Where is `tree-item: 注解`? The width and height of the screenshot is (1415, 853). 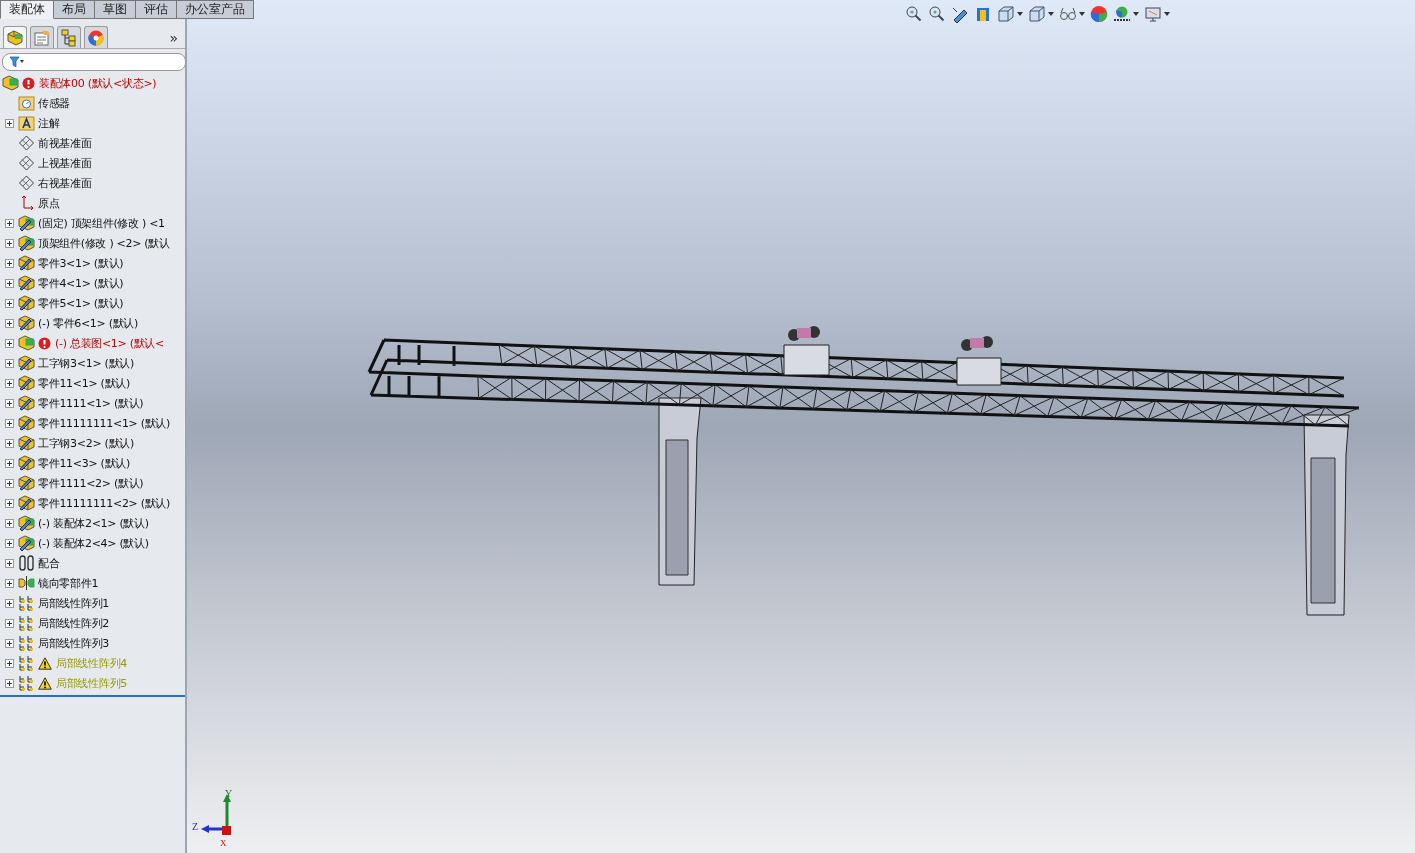 tree-item: 注解 is located at coordinates (49, 123).